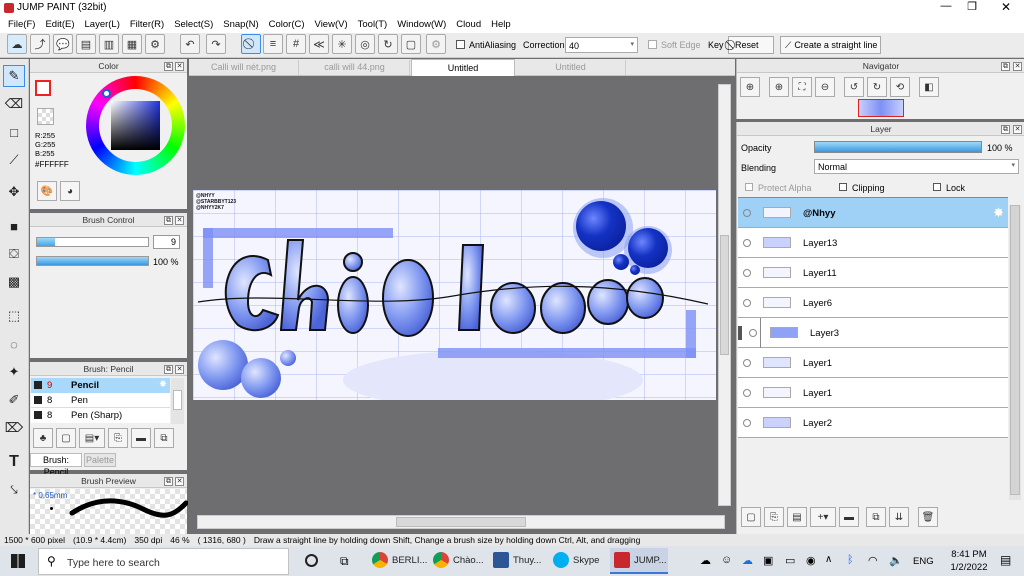  Describe the element at coordinates (373, 24) in the screenshot. I see `menu-tool: Tool(T)` at that location.